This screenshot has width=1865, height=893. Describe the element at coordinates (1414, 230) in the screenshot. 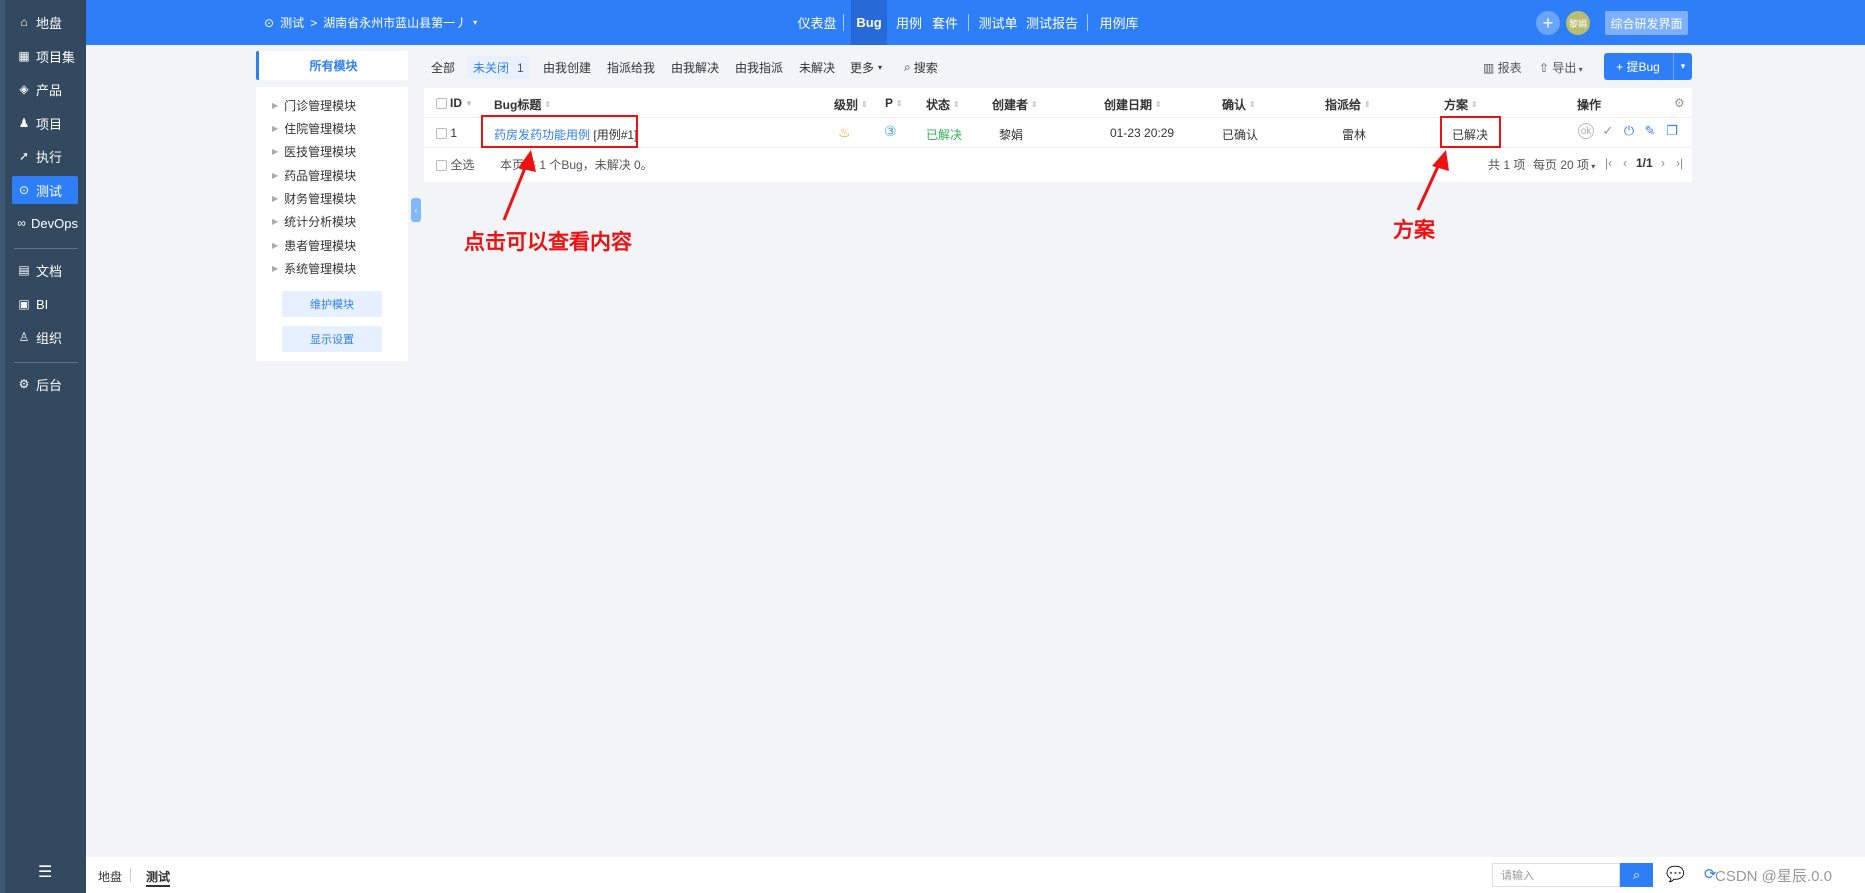

I see `annotation-resolution-note: 方案` at that location.